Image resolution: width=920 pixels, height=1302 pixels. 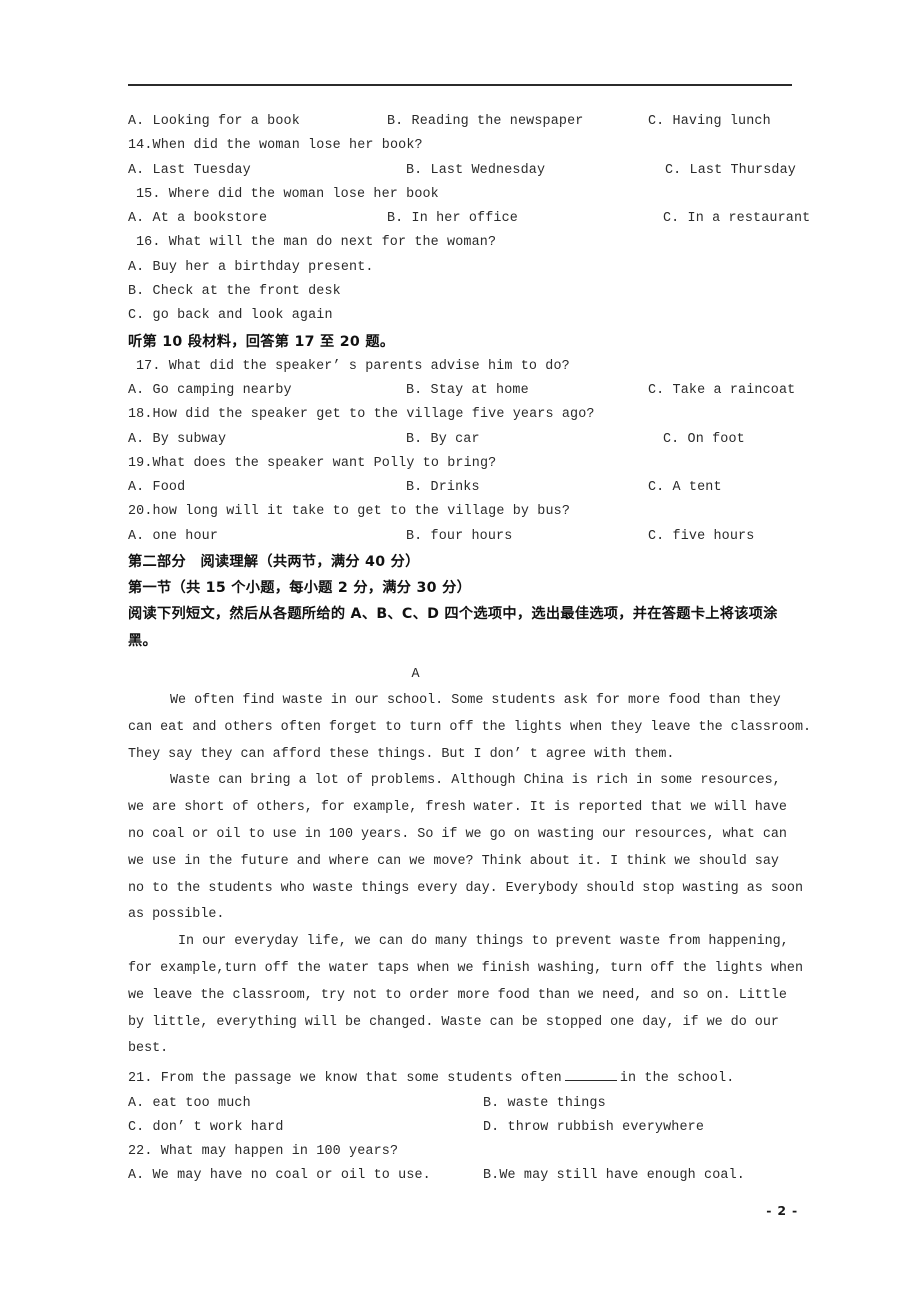 I want to click on q15-option-c: C. In a restaurant, so click(x=737, y=219).